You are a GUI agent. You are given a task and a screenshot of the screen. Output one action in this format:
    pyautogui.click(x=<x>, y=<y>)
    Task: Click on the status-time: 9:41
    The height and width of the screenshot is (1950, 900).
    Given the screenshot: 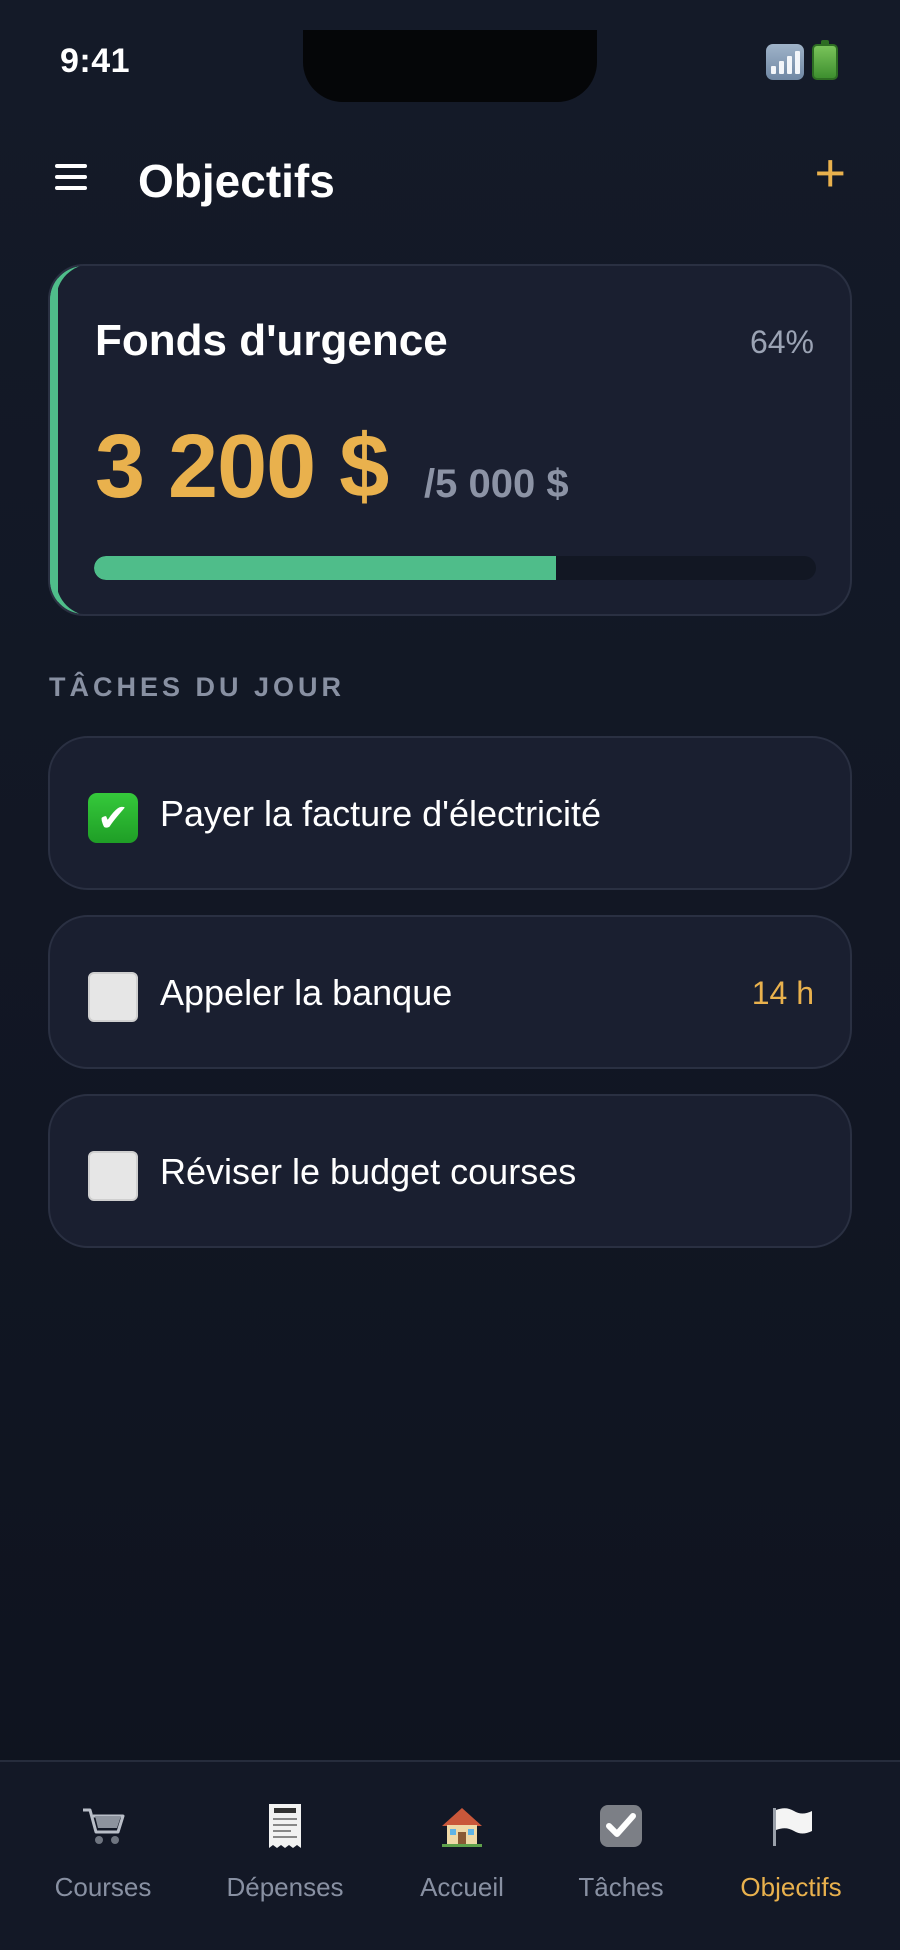 What is the action you would take?
    pyautogui.click(x=95, y=61)
    